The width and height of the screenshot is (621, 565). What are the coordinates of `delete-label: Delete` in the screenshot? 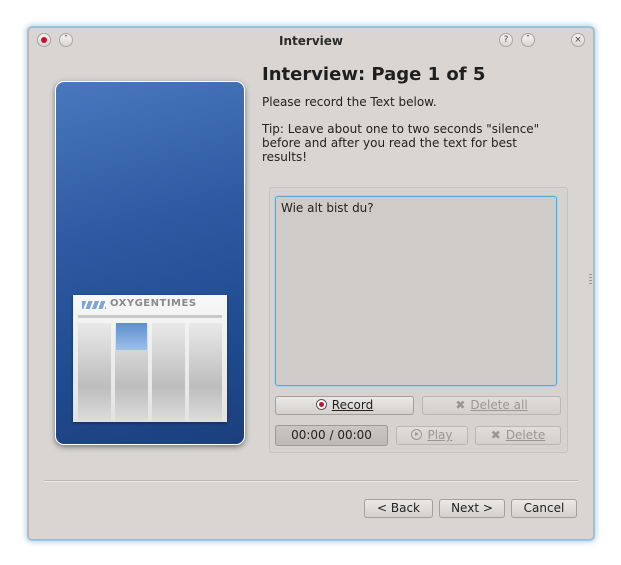 It's located at (525, 435).